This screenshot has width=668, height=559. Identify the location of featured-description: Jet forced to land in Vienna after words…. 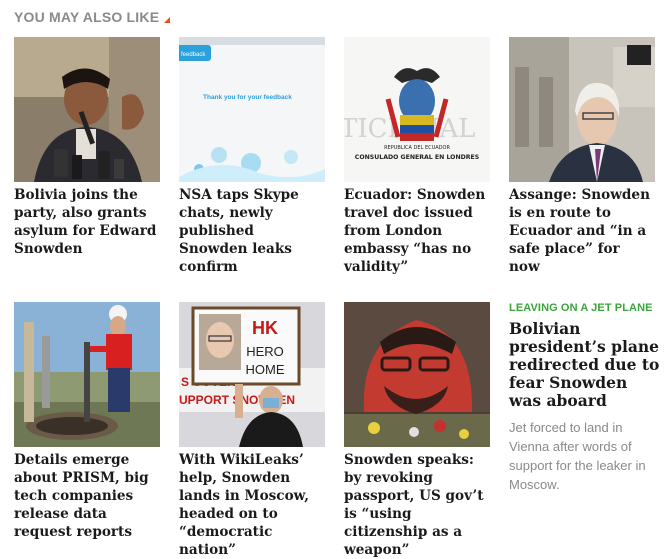
(577, 456).